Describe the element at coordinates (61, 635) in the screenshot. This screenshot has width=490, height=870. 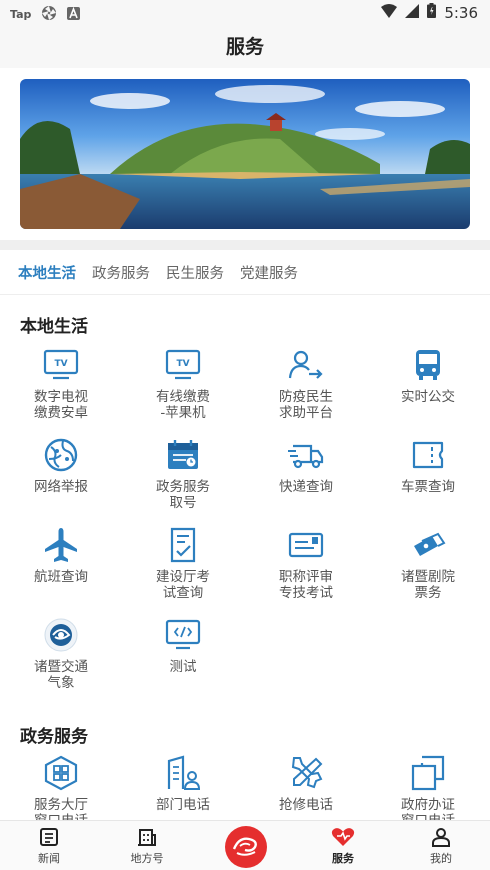
I see `weather-logo-icon` at that location.